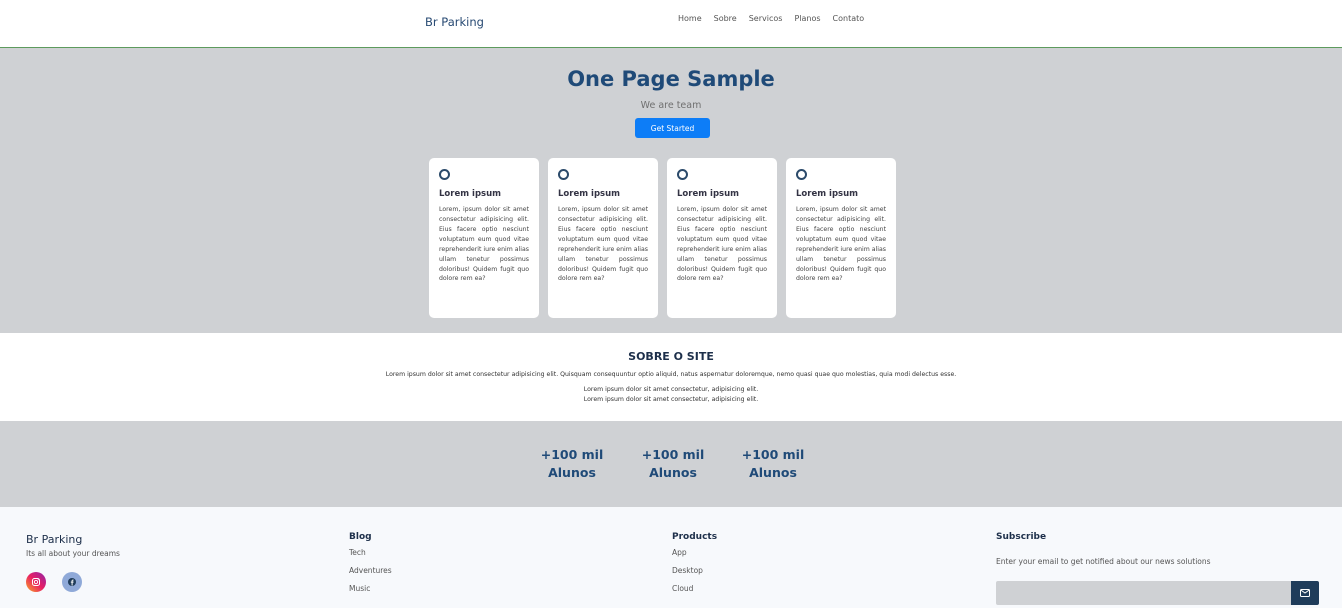  What do you see at coordinates (360, 537) in the screenshot?
I see `footer-column-title: Blog` at bounding box center [360, 537].